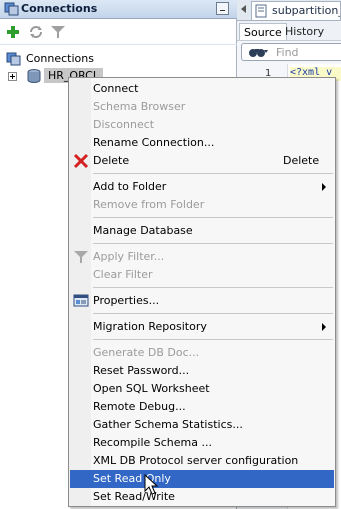 Image resolution: width=341 pixels, height=509 pixels. What do you see at coordinates (243, 9) in the screenshot?
I see `tab-scroll-left-icon` at bounding box center [243, 9].